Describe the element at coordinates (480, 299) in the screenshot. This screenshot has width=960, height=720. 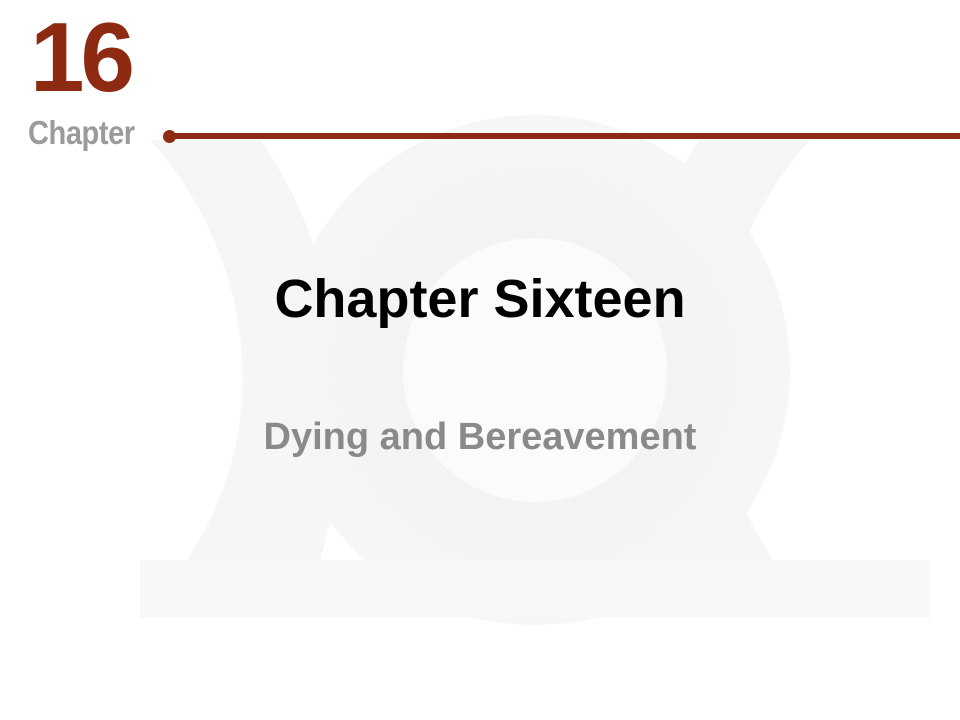
I see `slide-title: Chapter Sixteen` at that location.